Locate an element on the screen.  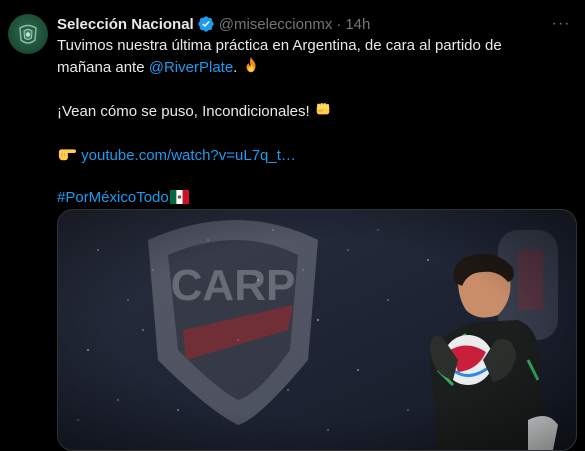
pointing-hand-emoji-icon is located at coordinates (67, 156).